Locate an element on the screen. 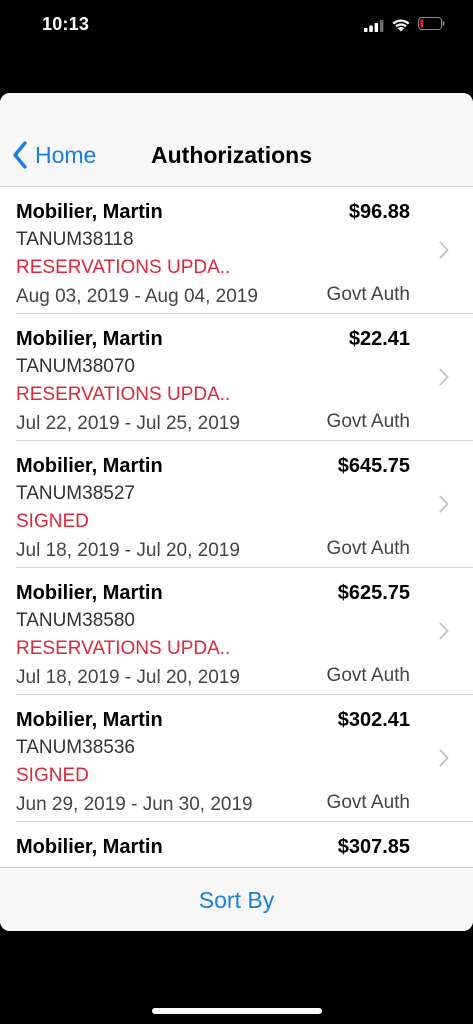  bottom-toolbar: Sort By is located at coordinates (236, 899).